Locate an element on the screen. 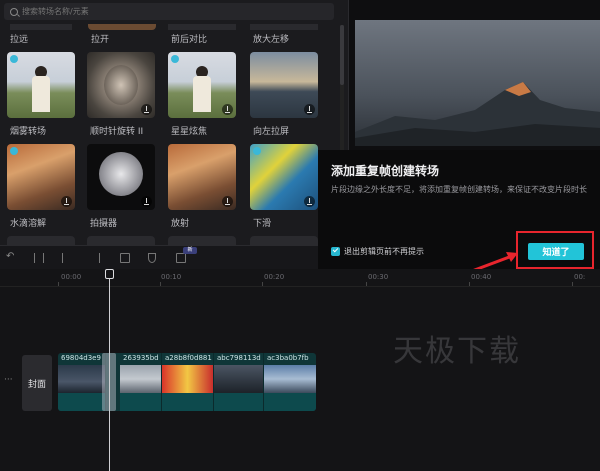 This screenshot has width=600, height=471. video-clip: a28b8f0d881 is located at coordinates (188, 382).